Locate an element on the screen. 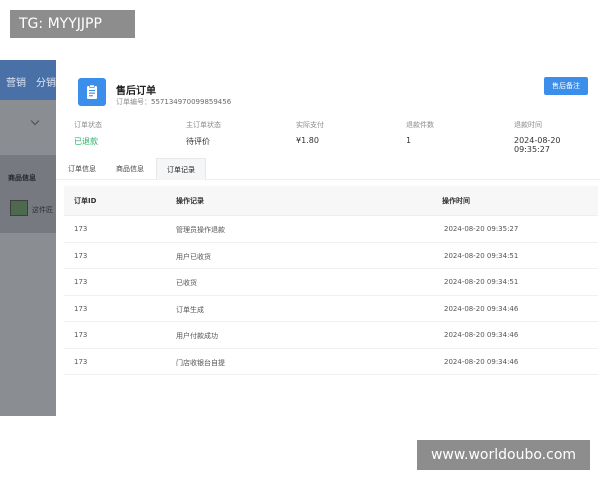 This screenshot has width=600, height=480. summary-refund-count: 退款件数 1 is located at coordinates (420, 132).